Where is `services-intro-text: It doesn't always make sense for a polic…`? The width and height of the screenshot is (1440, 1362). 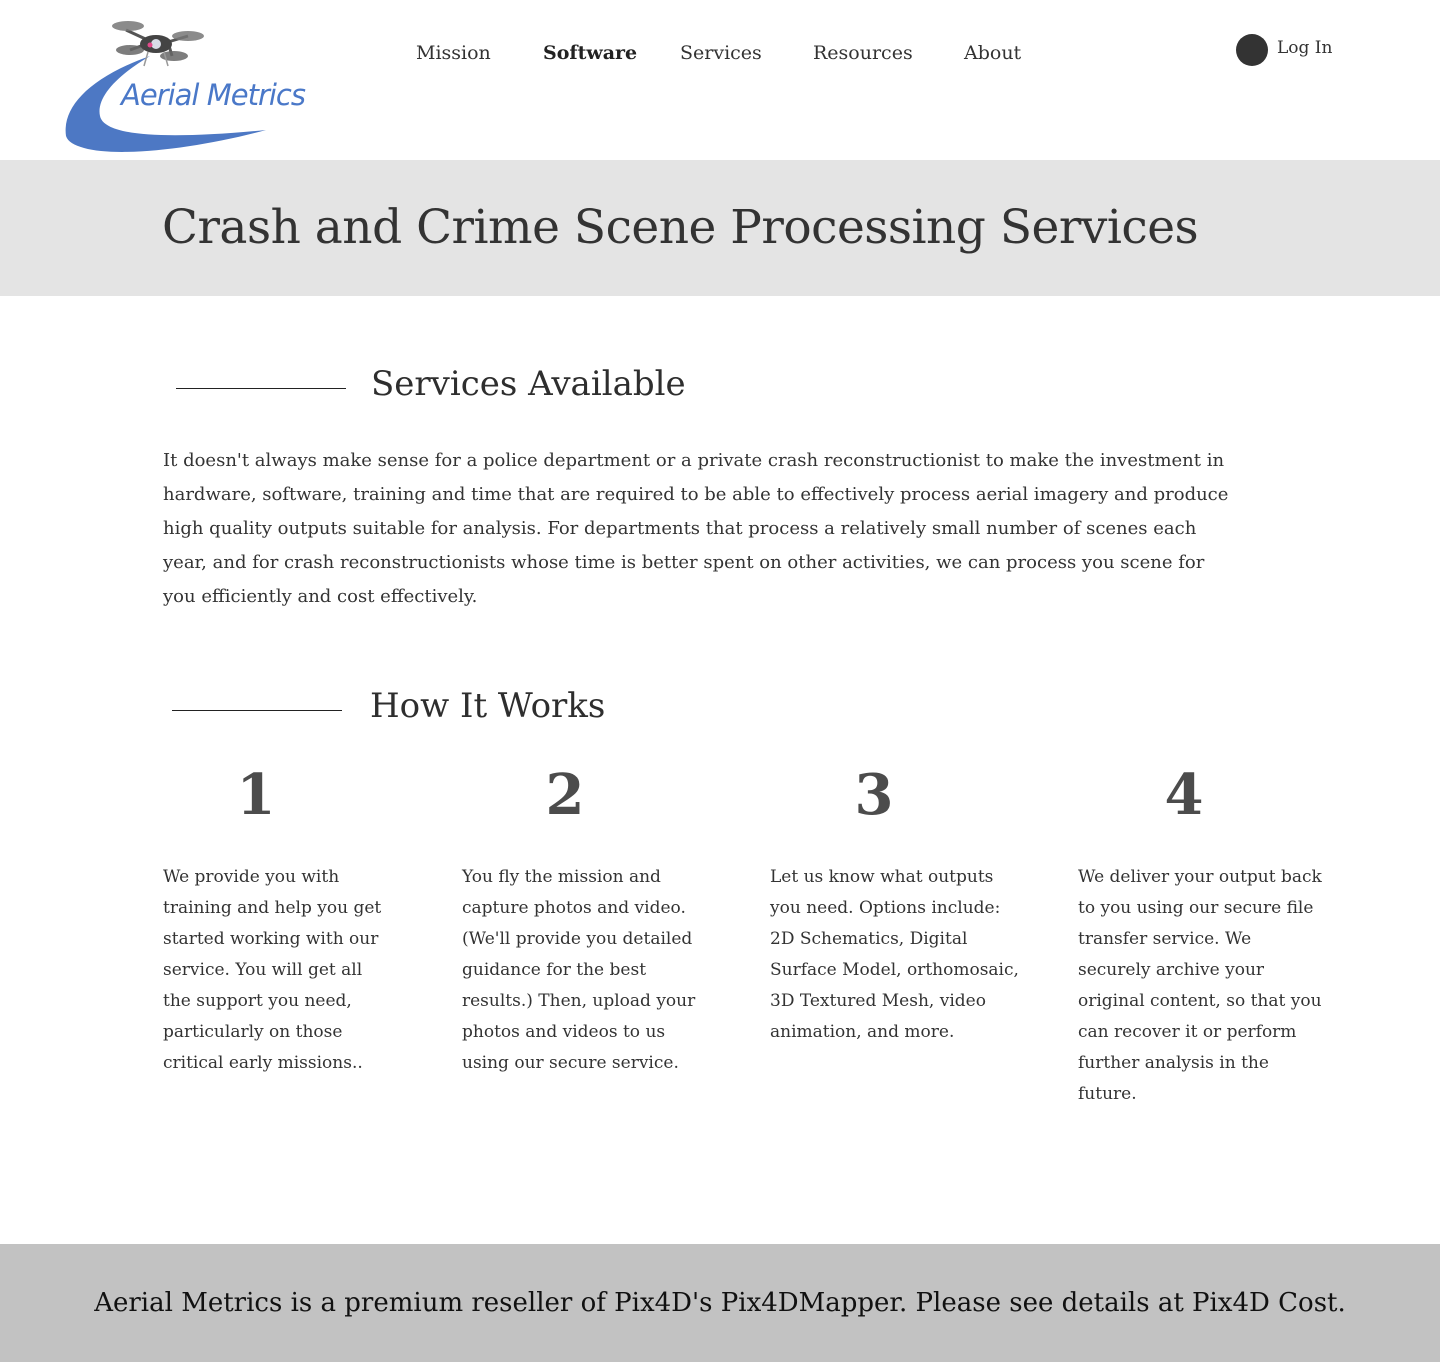
services-intro-text: It doesn't always make sense for a polic… is located at coordinates (696, 528).